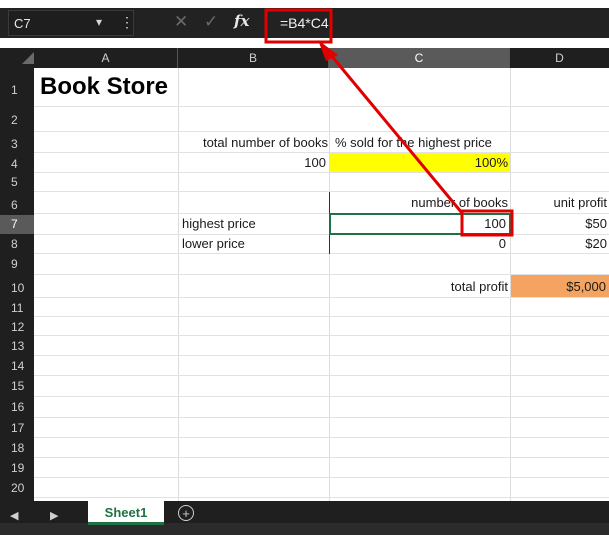 This screenshot has height=535, width=609. What do you see at coordinates (298, 26) in the screenshot?
I see `formula-highlight-box` at bounding box center [298, 26].